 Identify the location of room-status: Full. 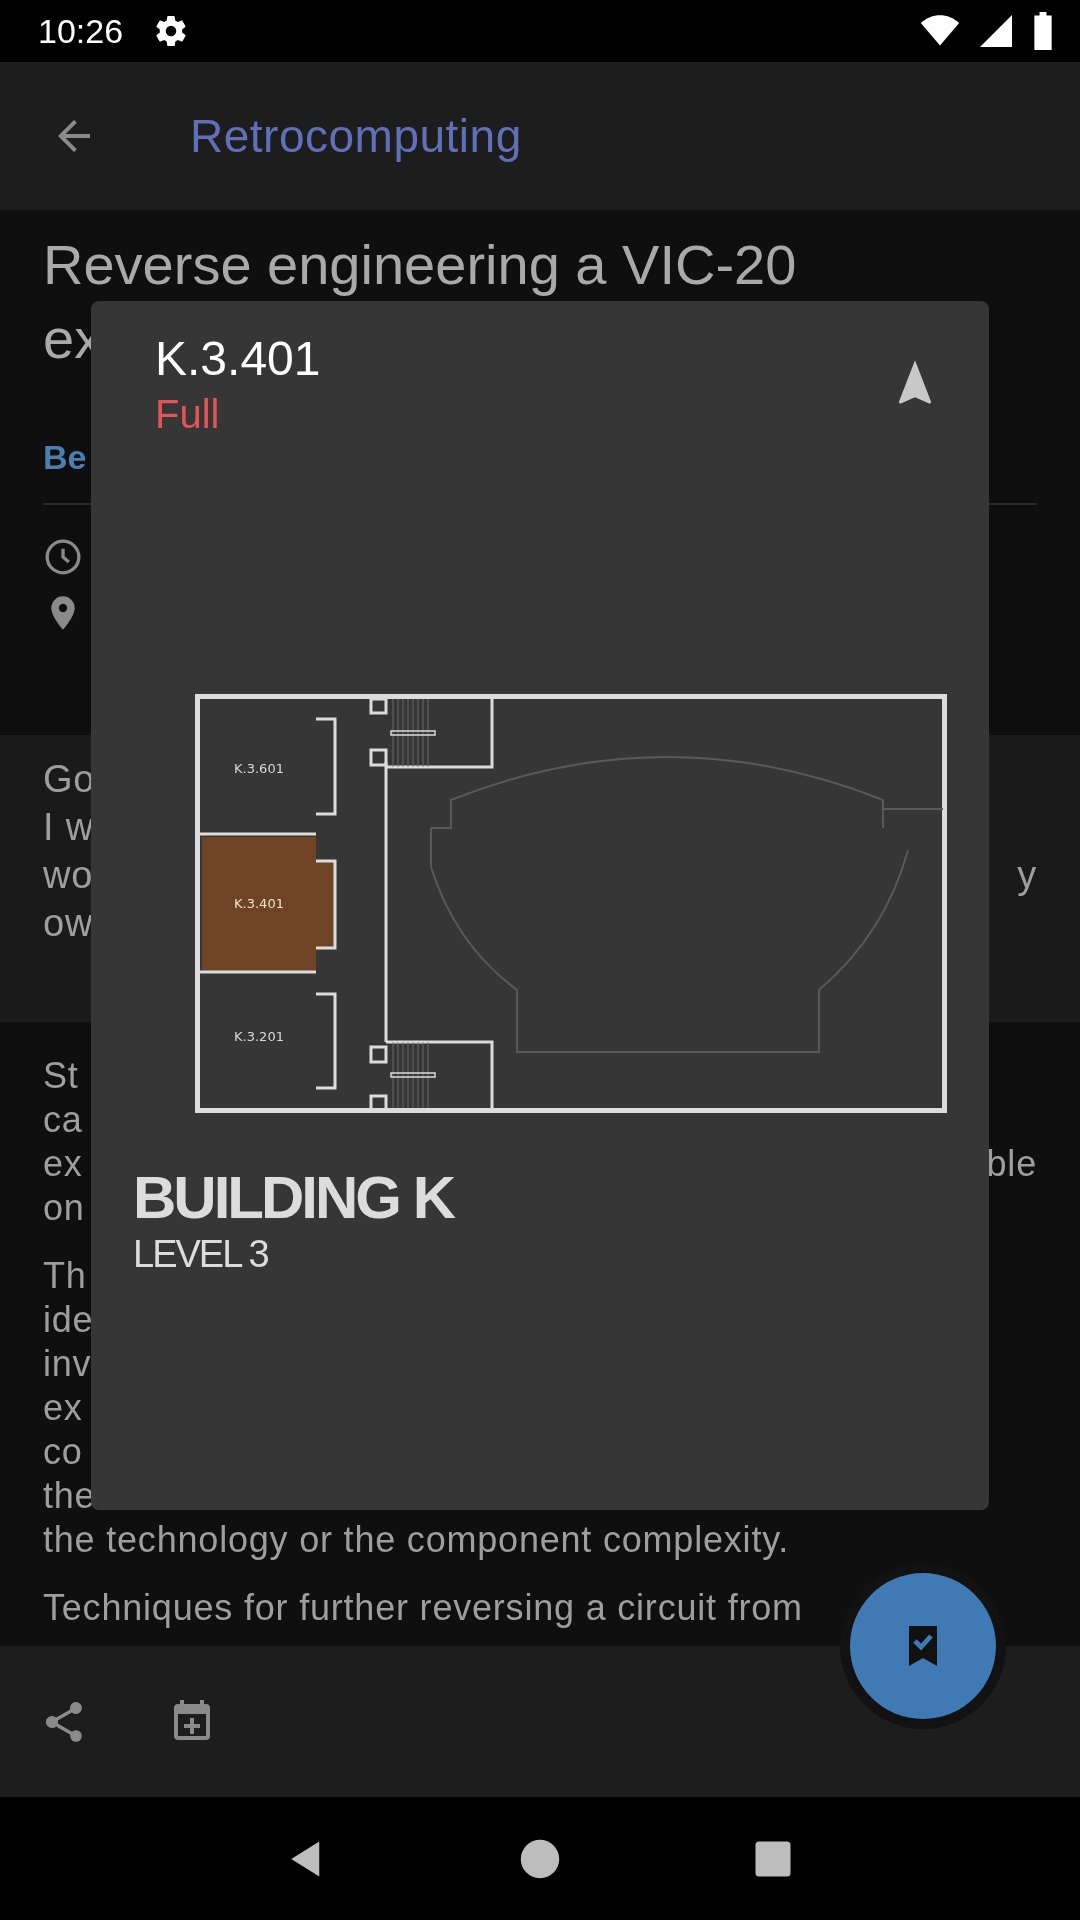
(188, 414).